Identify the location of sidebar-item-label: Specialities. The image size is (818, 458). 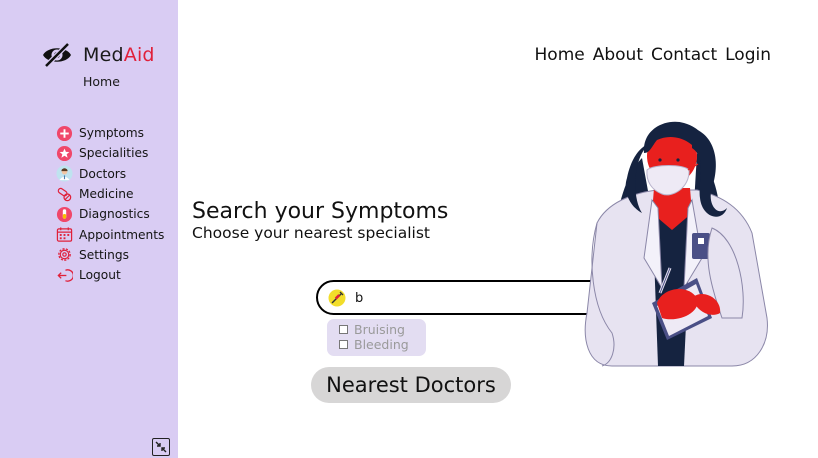
(114, 153).